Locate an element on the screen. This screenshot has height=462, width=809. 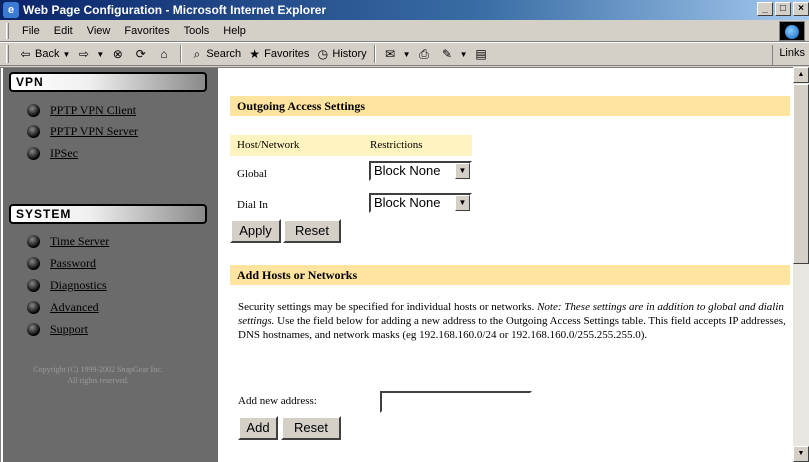
maximize-icon: □ is located at coordinates (783, 9).